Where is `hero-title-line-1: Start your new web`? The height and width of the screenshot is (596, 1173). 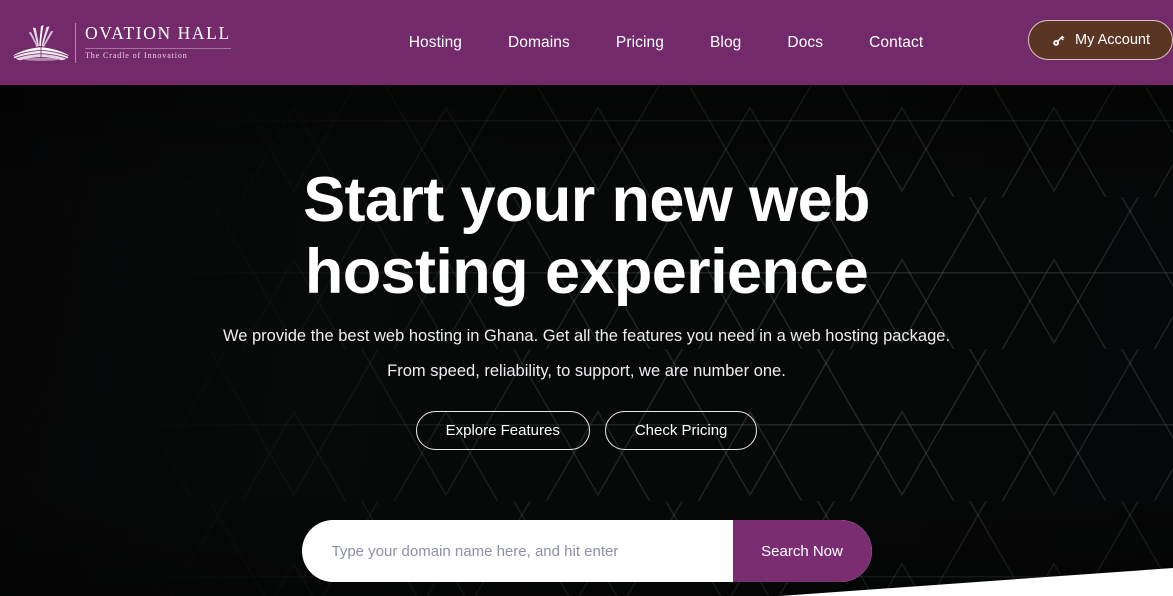
hero-title-line-1: Start your new web is located at coordinates (586, 200).